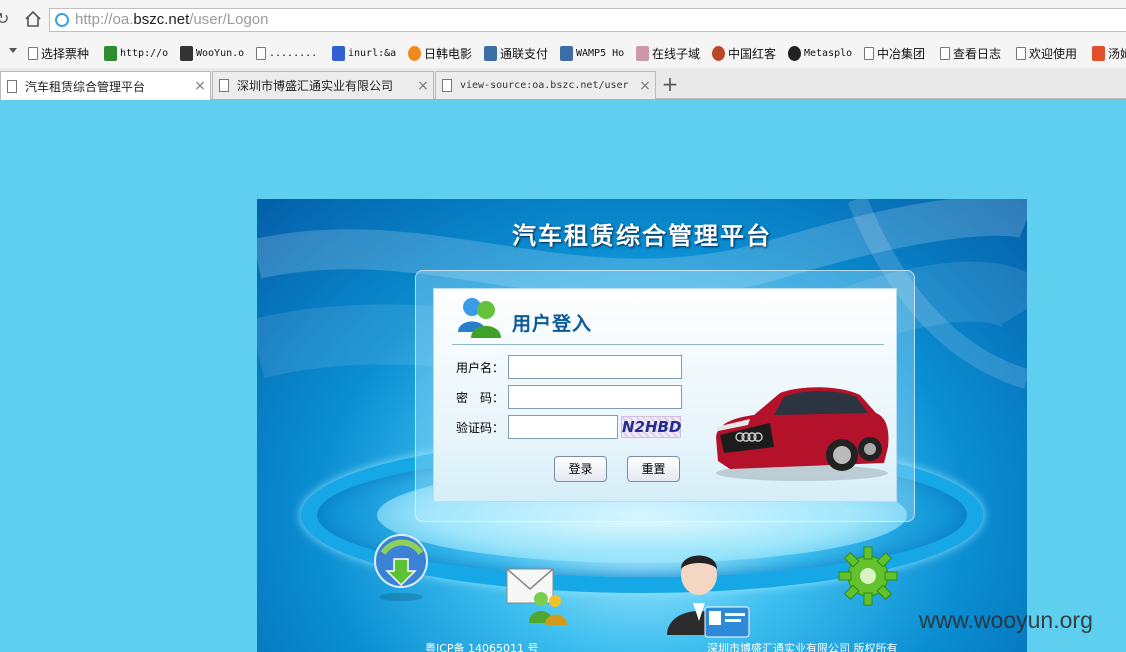 This screenshot has height=652, width=1126. I want to click on bookmark-label: 查看日志, so click(977, 53).